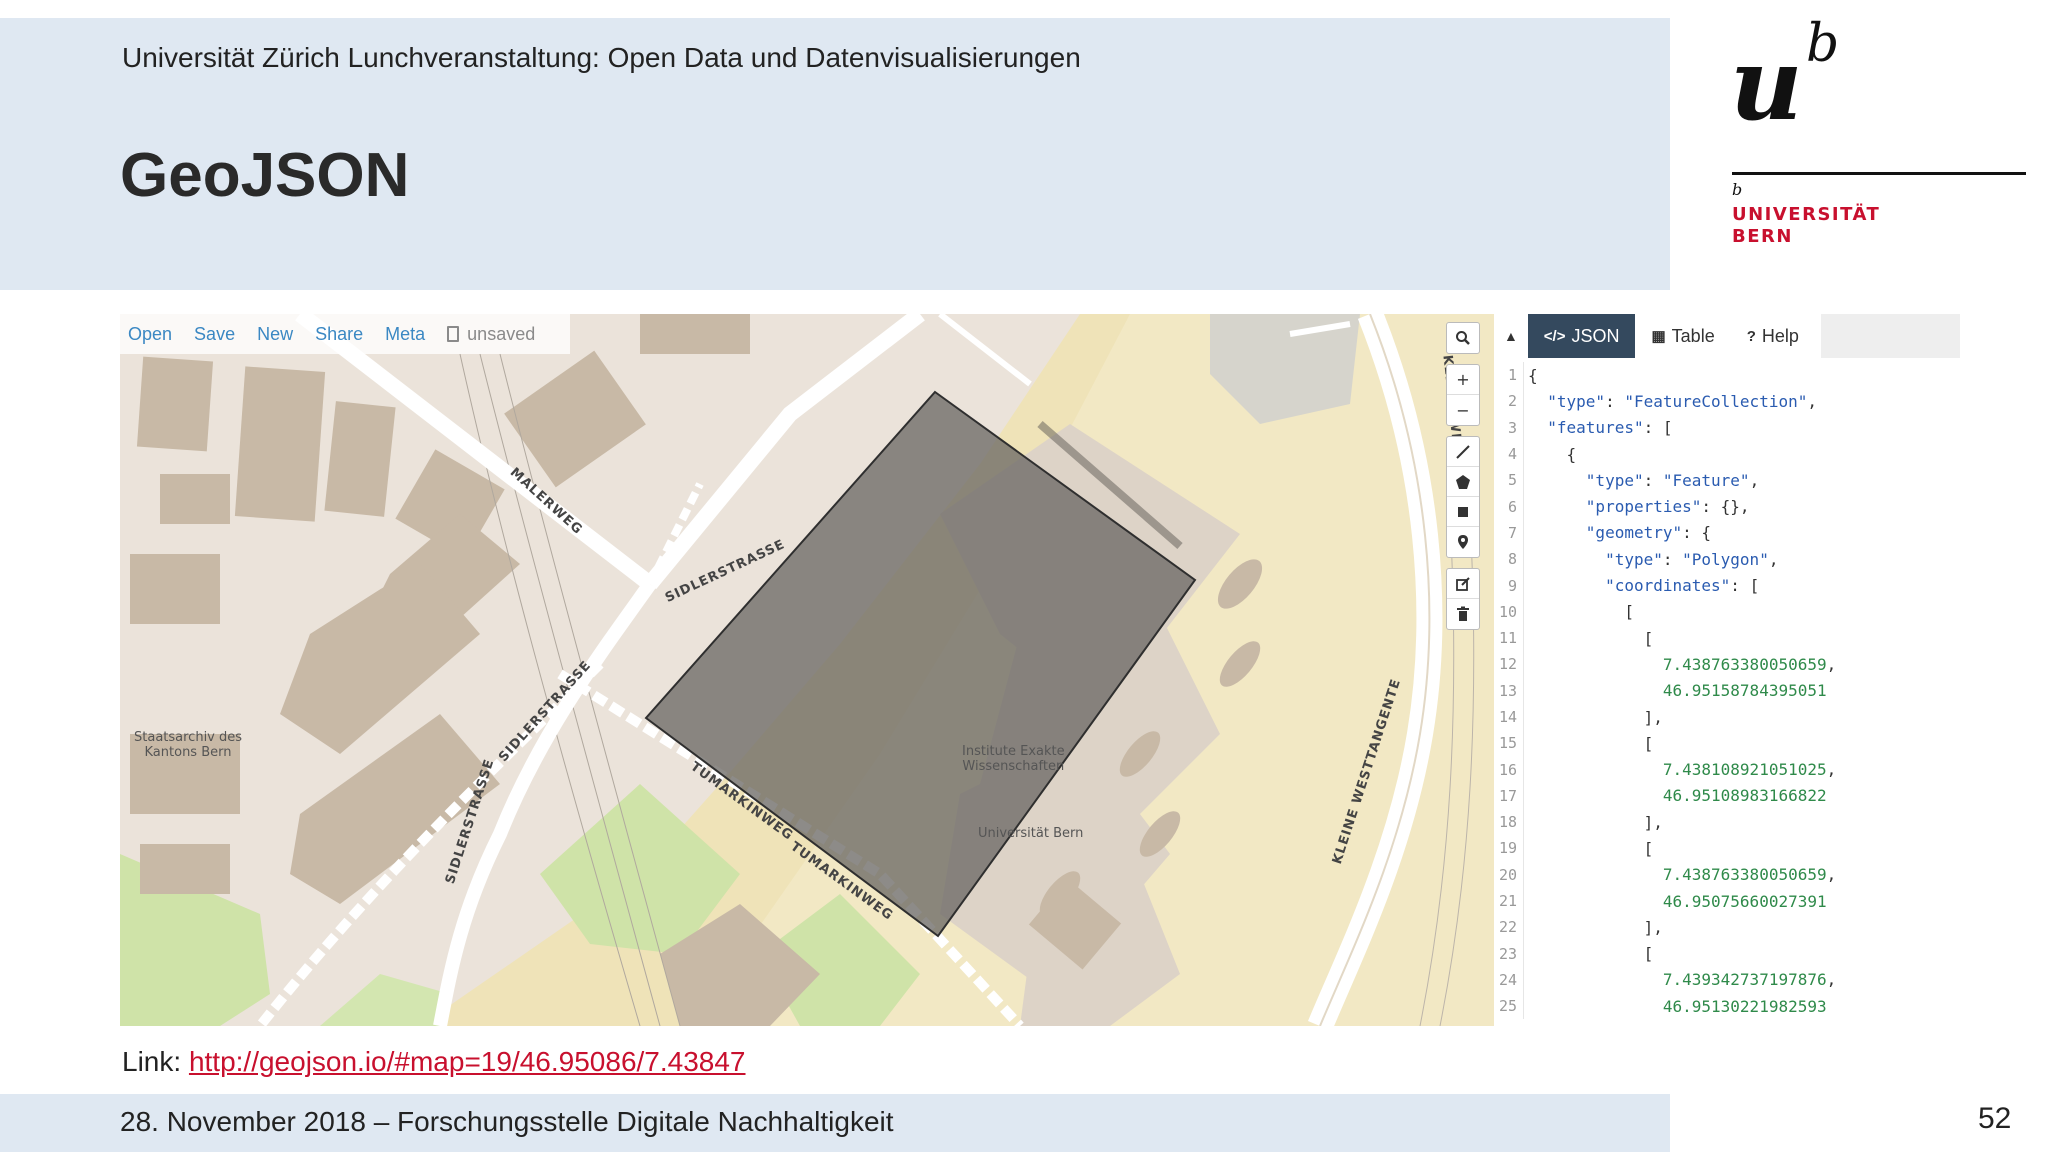 The image size is (2048, 1152). What do you see at coordinates (214, 334) in the screenshot?
I see `save-button: Save` at bounding box center [214, 334].